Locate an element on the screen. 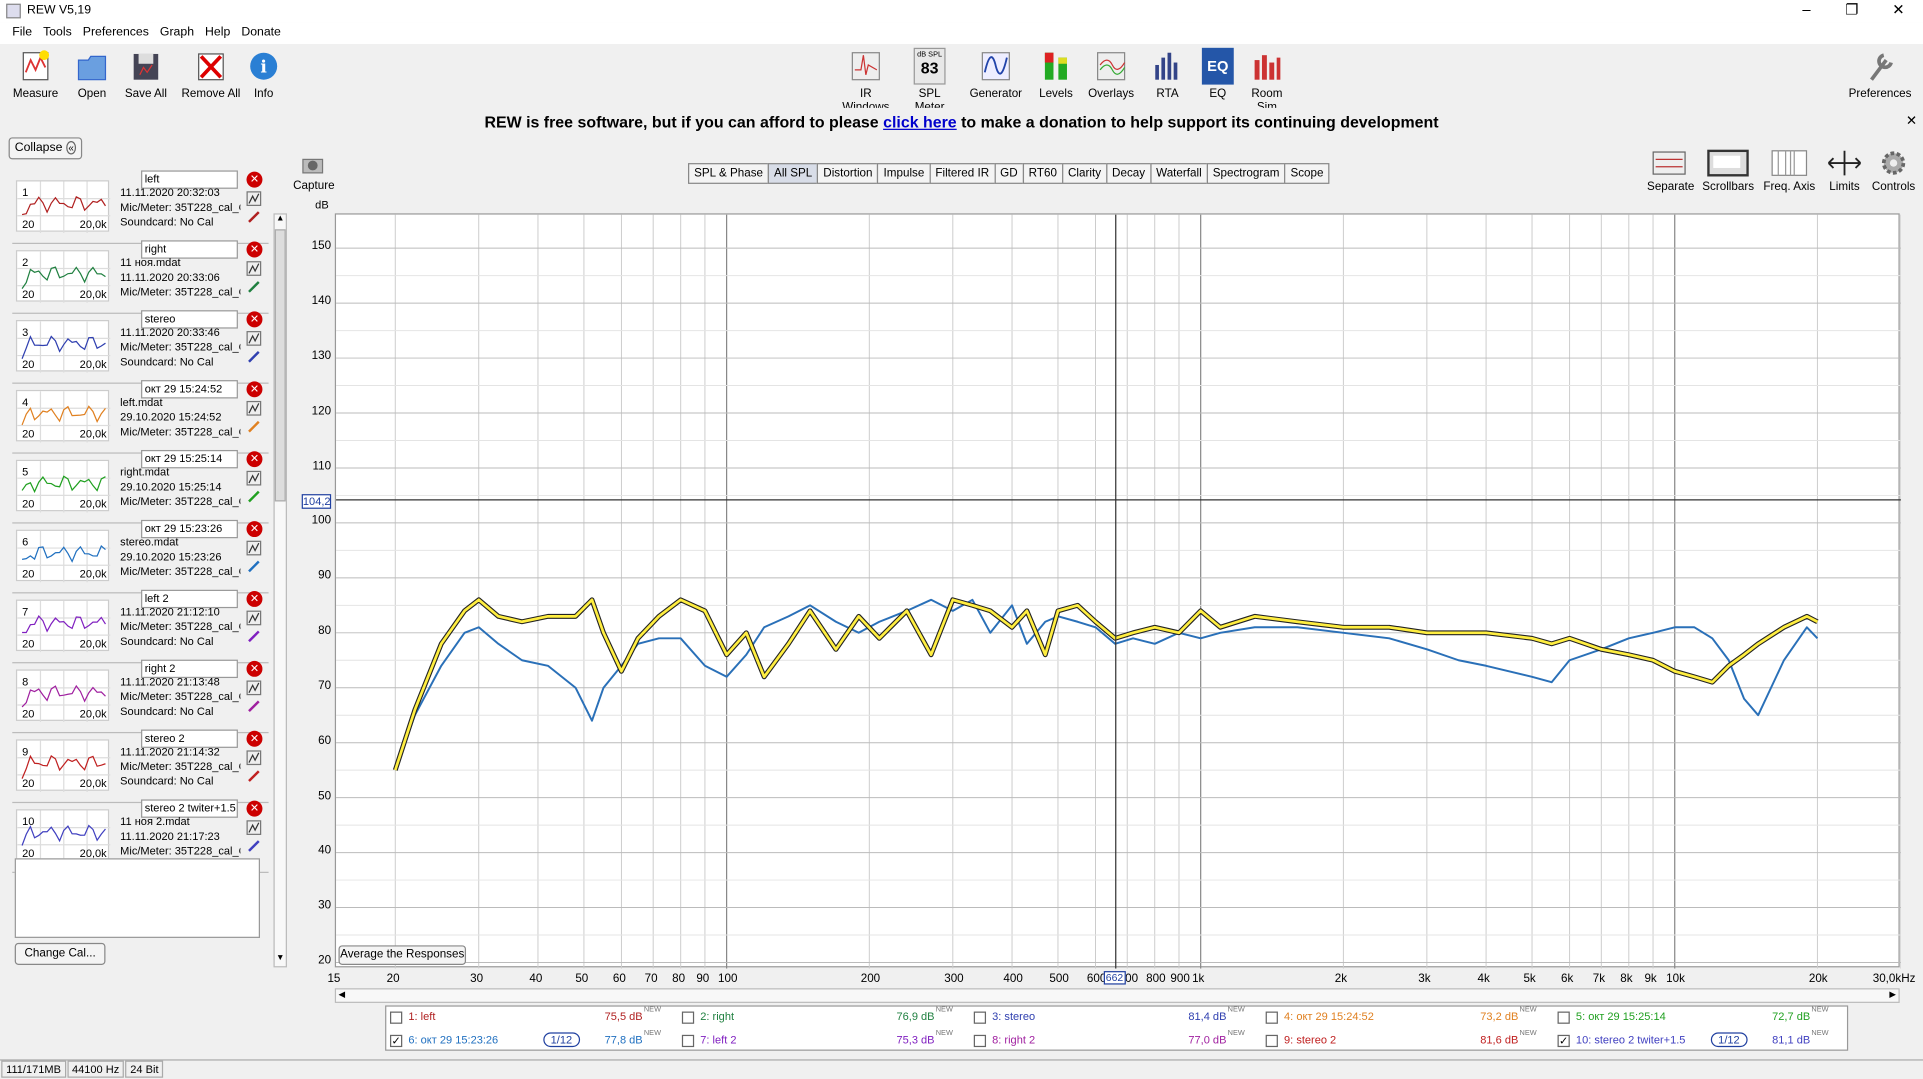 The height and width of the screenshot is (1079, 1923). controls-button: Controls is located at coordinates (1893, 172).